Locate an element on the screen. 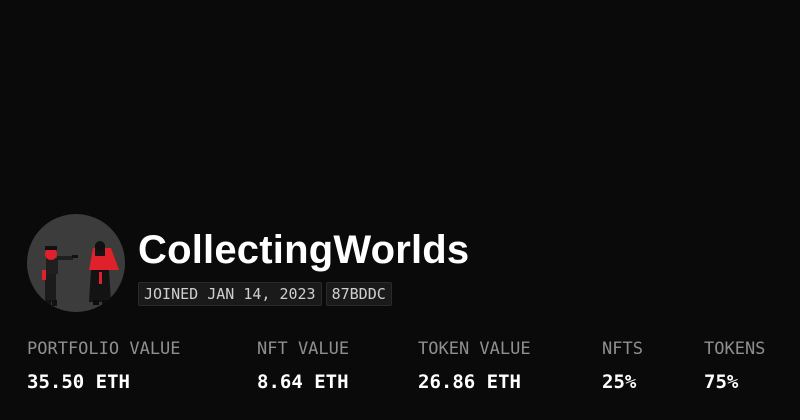 This screenshot has height=420, width=800. address-code-badge: 87BDDC is located at coordinates (358, 294).